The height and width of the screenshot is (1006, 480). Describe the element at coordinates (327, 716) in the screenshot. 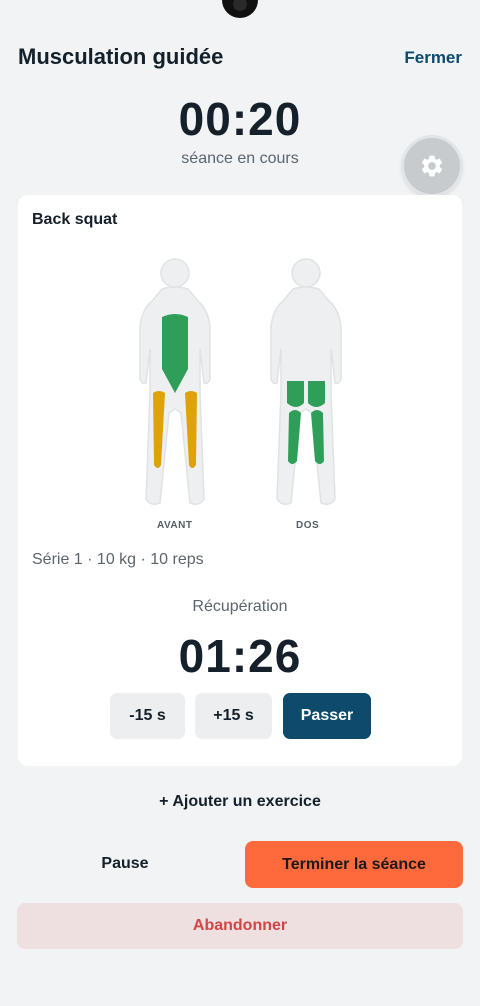

I see `skip-rest-button: Passer` at that location.